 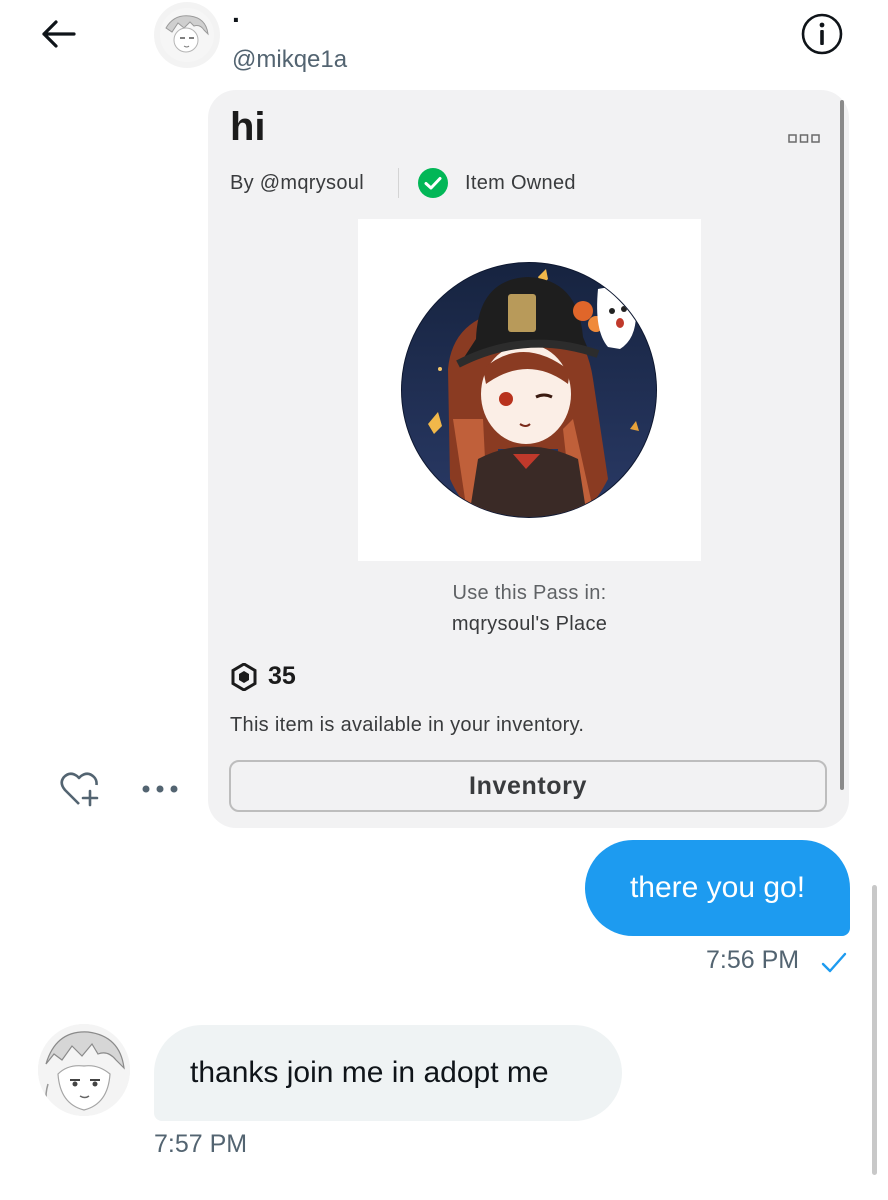 What do you see at coordinates (369, 1072) in the screenshot?
I see `received-message-text: thanks join me in adopt me` at bounding box center [369, 1072].